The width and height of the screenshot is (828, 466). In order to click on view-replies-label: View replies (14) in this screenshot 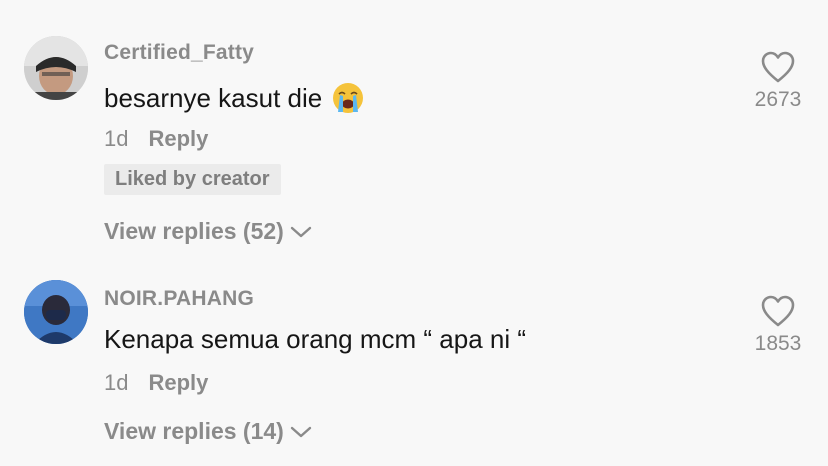, I will do `click(194, 431)`.